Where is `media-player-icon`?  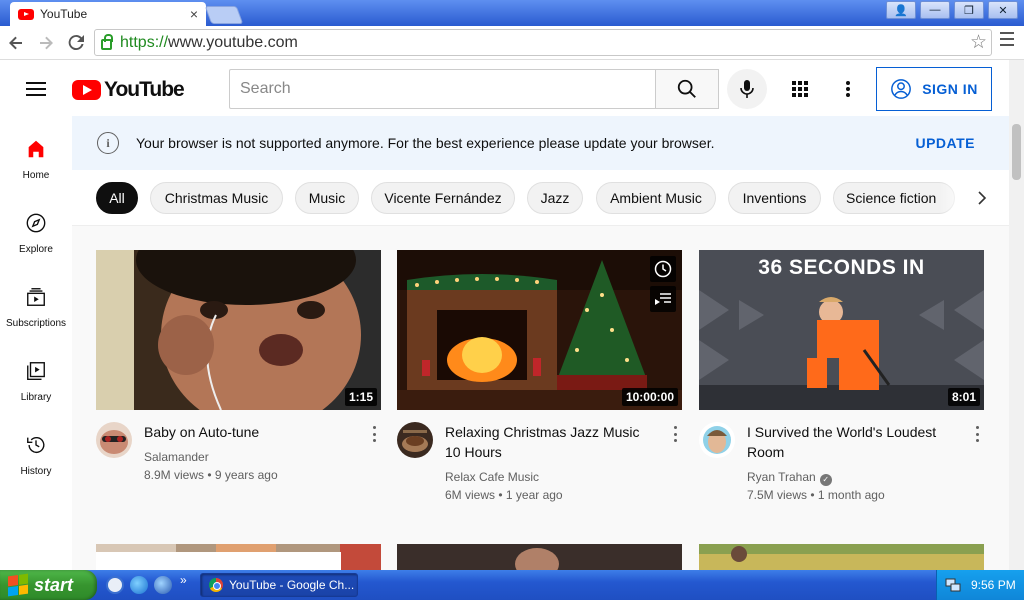 media-player-icon is located at coordinates (163, 585).